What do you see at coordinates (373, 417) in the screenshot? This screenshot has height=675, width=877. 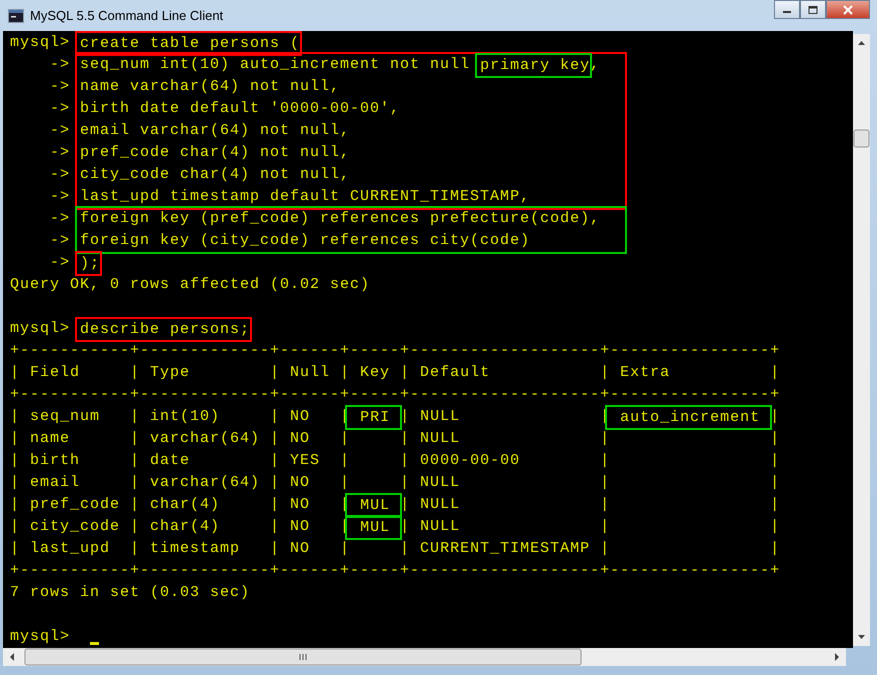 I see `highlighted-text: PRI` at bounding box center [373, 417].